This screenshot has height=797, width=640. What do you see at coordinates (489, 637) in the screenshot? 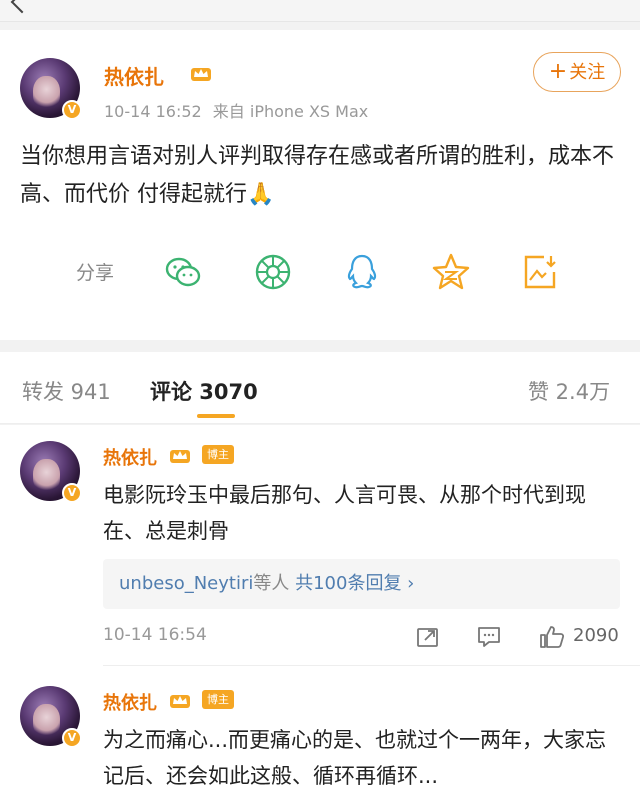
I see `comment-icon` at bounding box center [489, 637].